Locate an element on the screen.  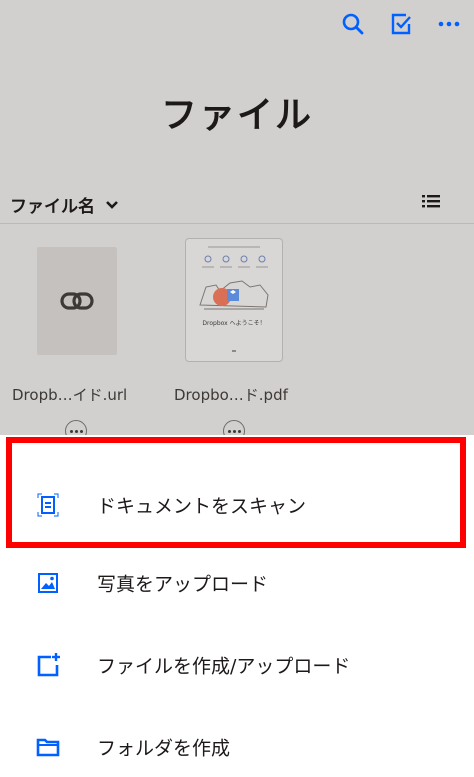
list-view-icon is located at coordinates (431, 201).